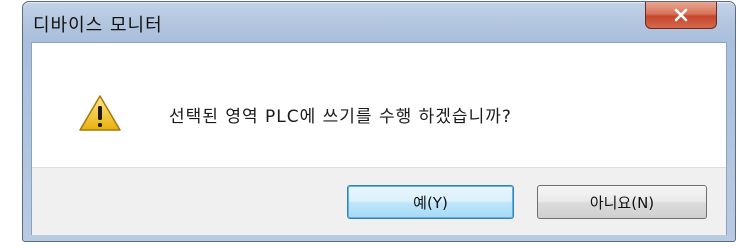 The width and height of the screenshot is (740, 248). I want to click on close-icon, so click(681, 15).